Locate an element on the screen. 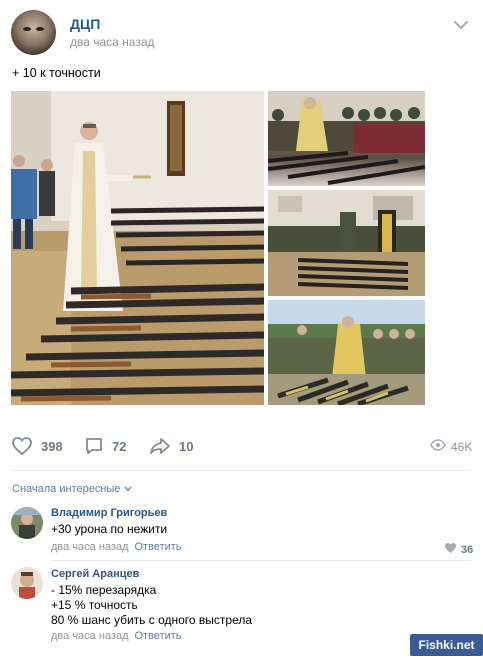  share-button: 10 is located at coordinates (171, 446).